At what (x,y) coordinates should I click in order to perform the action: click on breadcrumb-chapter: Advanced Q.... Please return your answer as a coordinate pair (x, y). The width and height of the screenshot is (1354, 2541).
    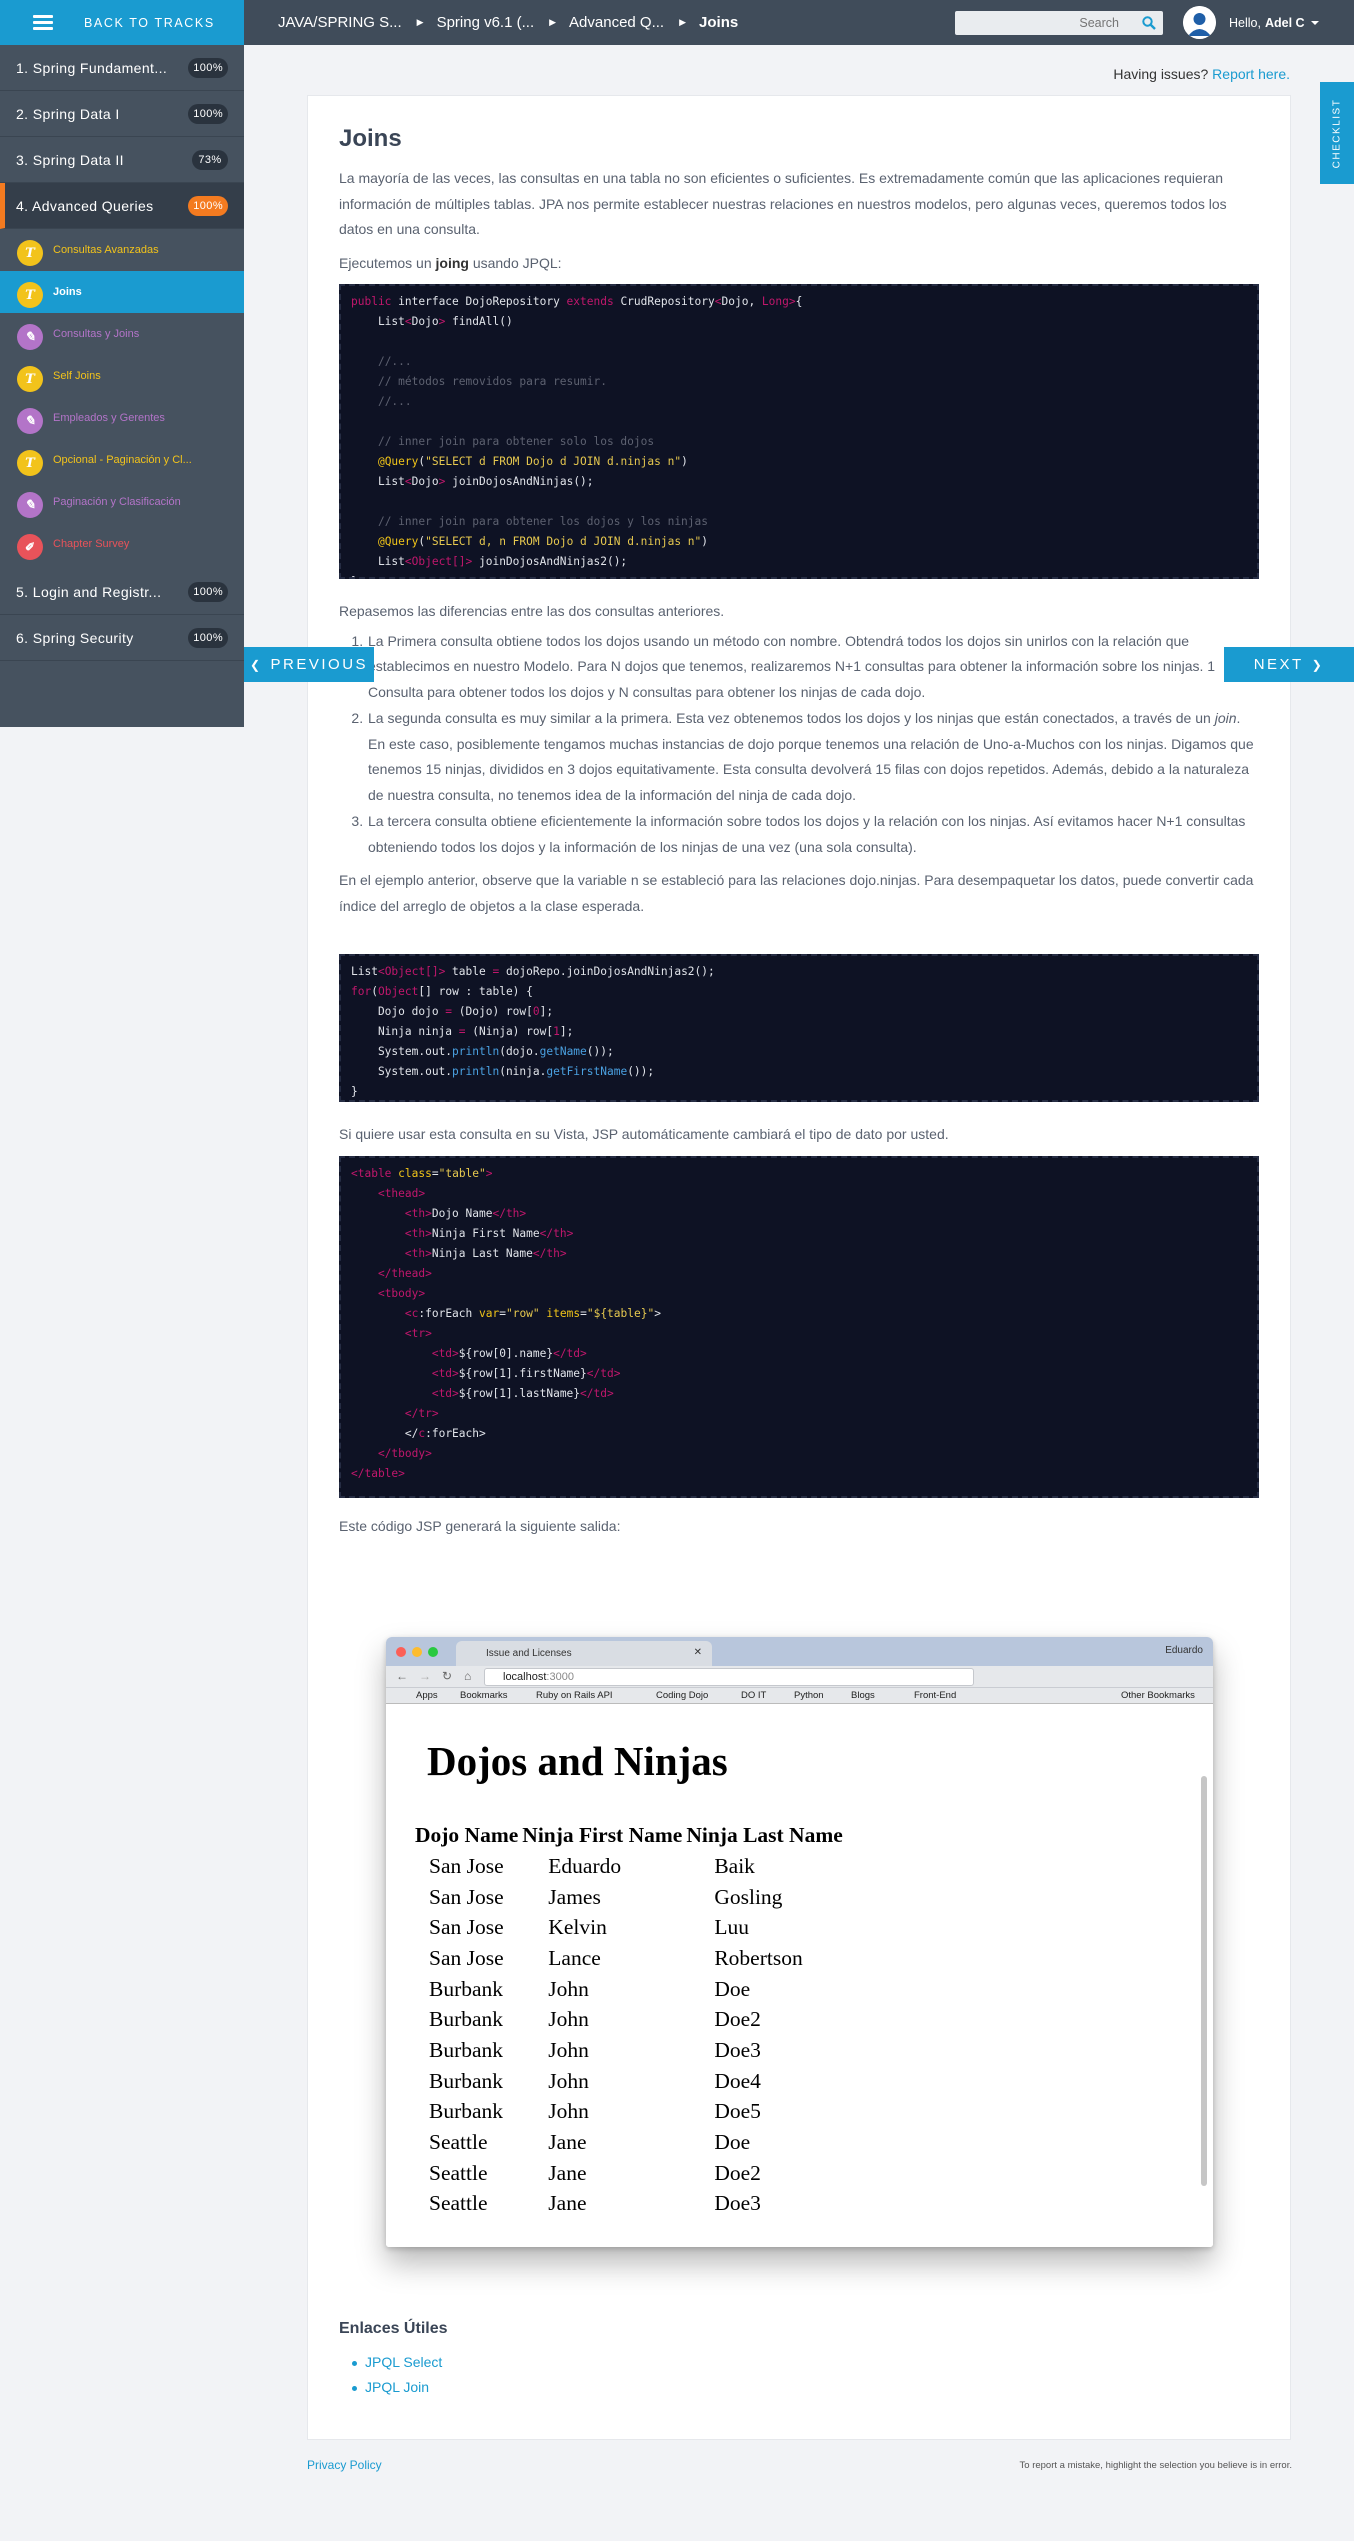
    Looking at the image, I should click on (616, 22).